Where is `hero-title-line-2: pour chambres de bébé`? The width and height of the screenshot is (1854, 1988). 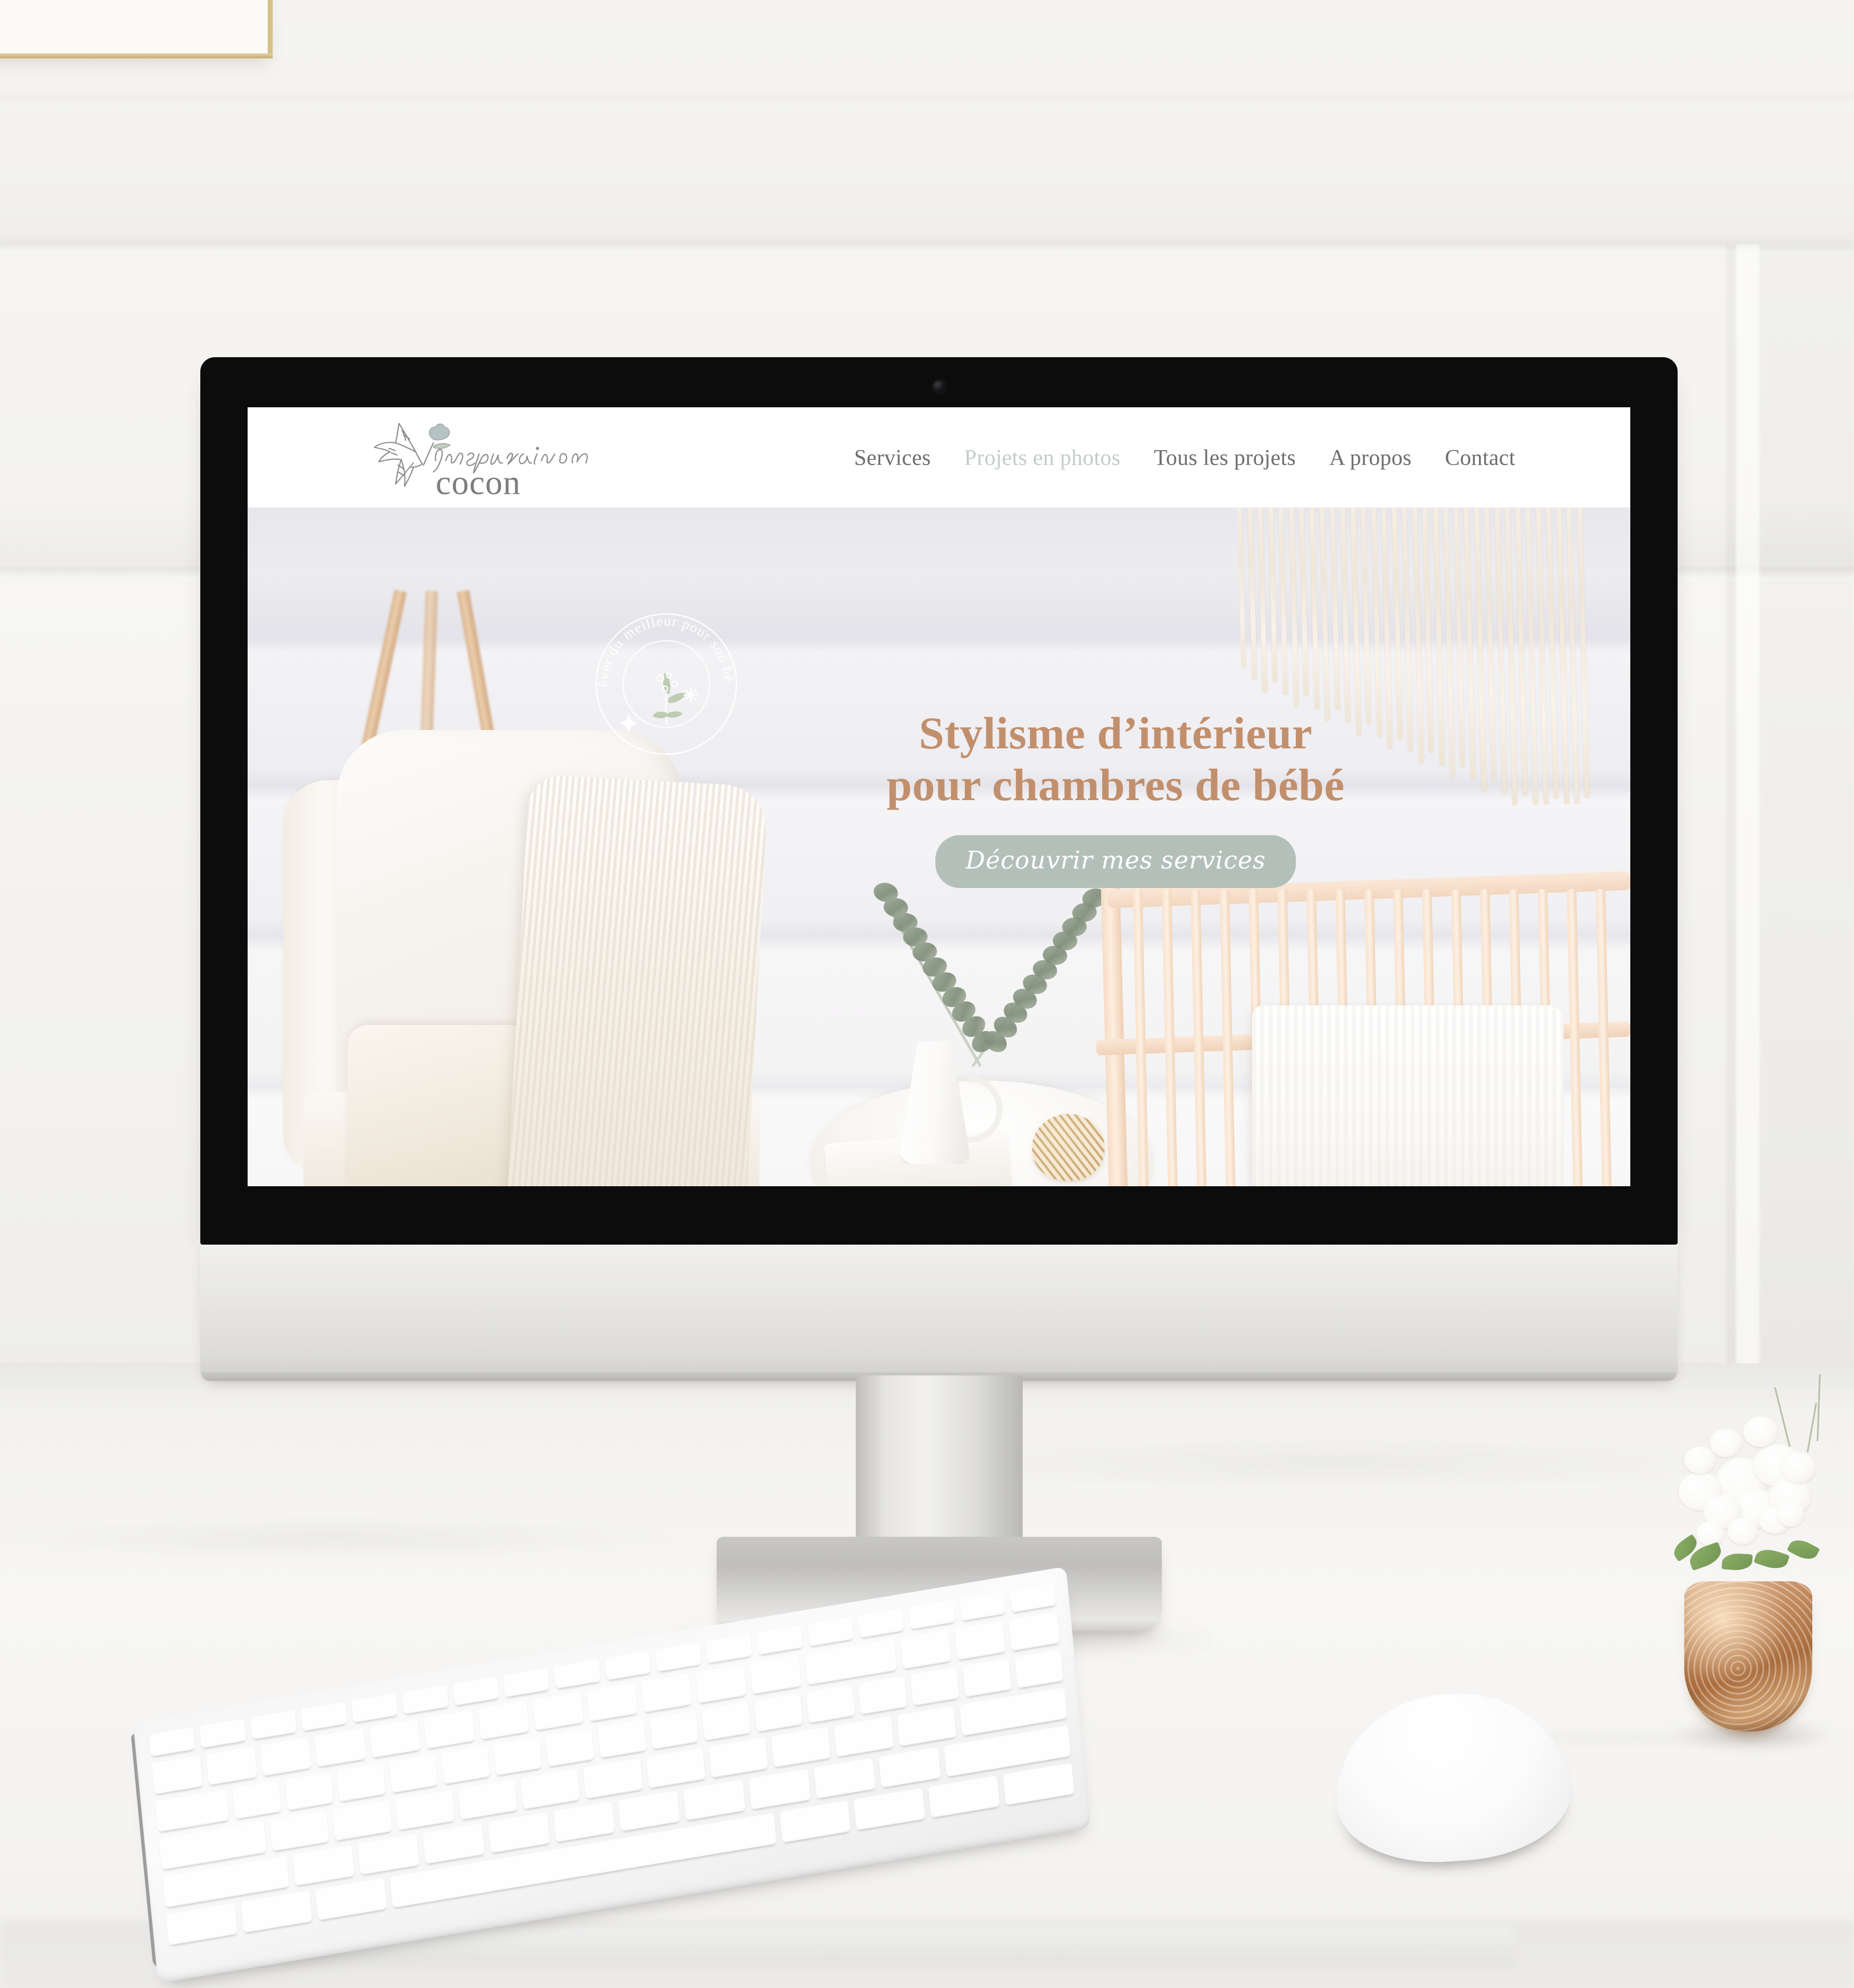
hero-title-line-2: pour chambres de bébé is located at coordinates (1115, 784).